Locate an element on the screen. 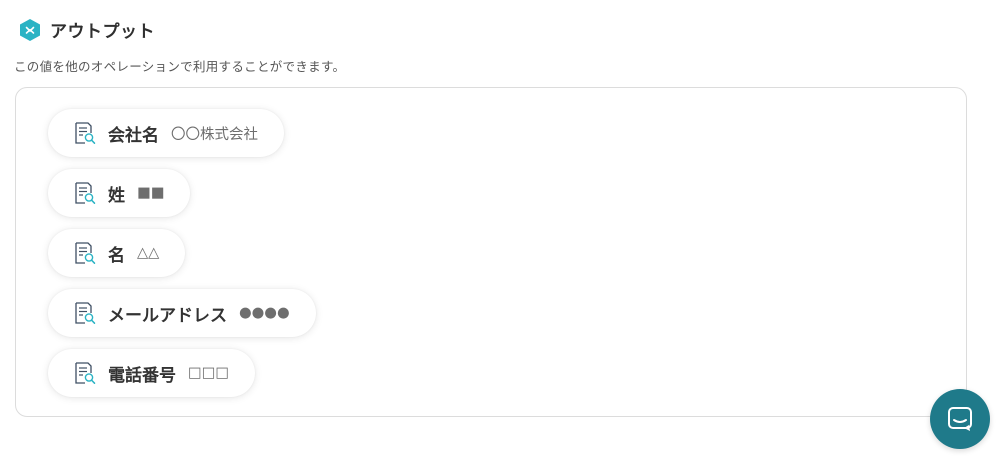  chat-widget-button is located at coordinates (960, 419).